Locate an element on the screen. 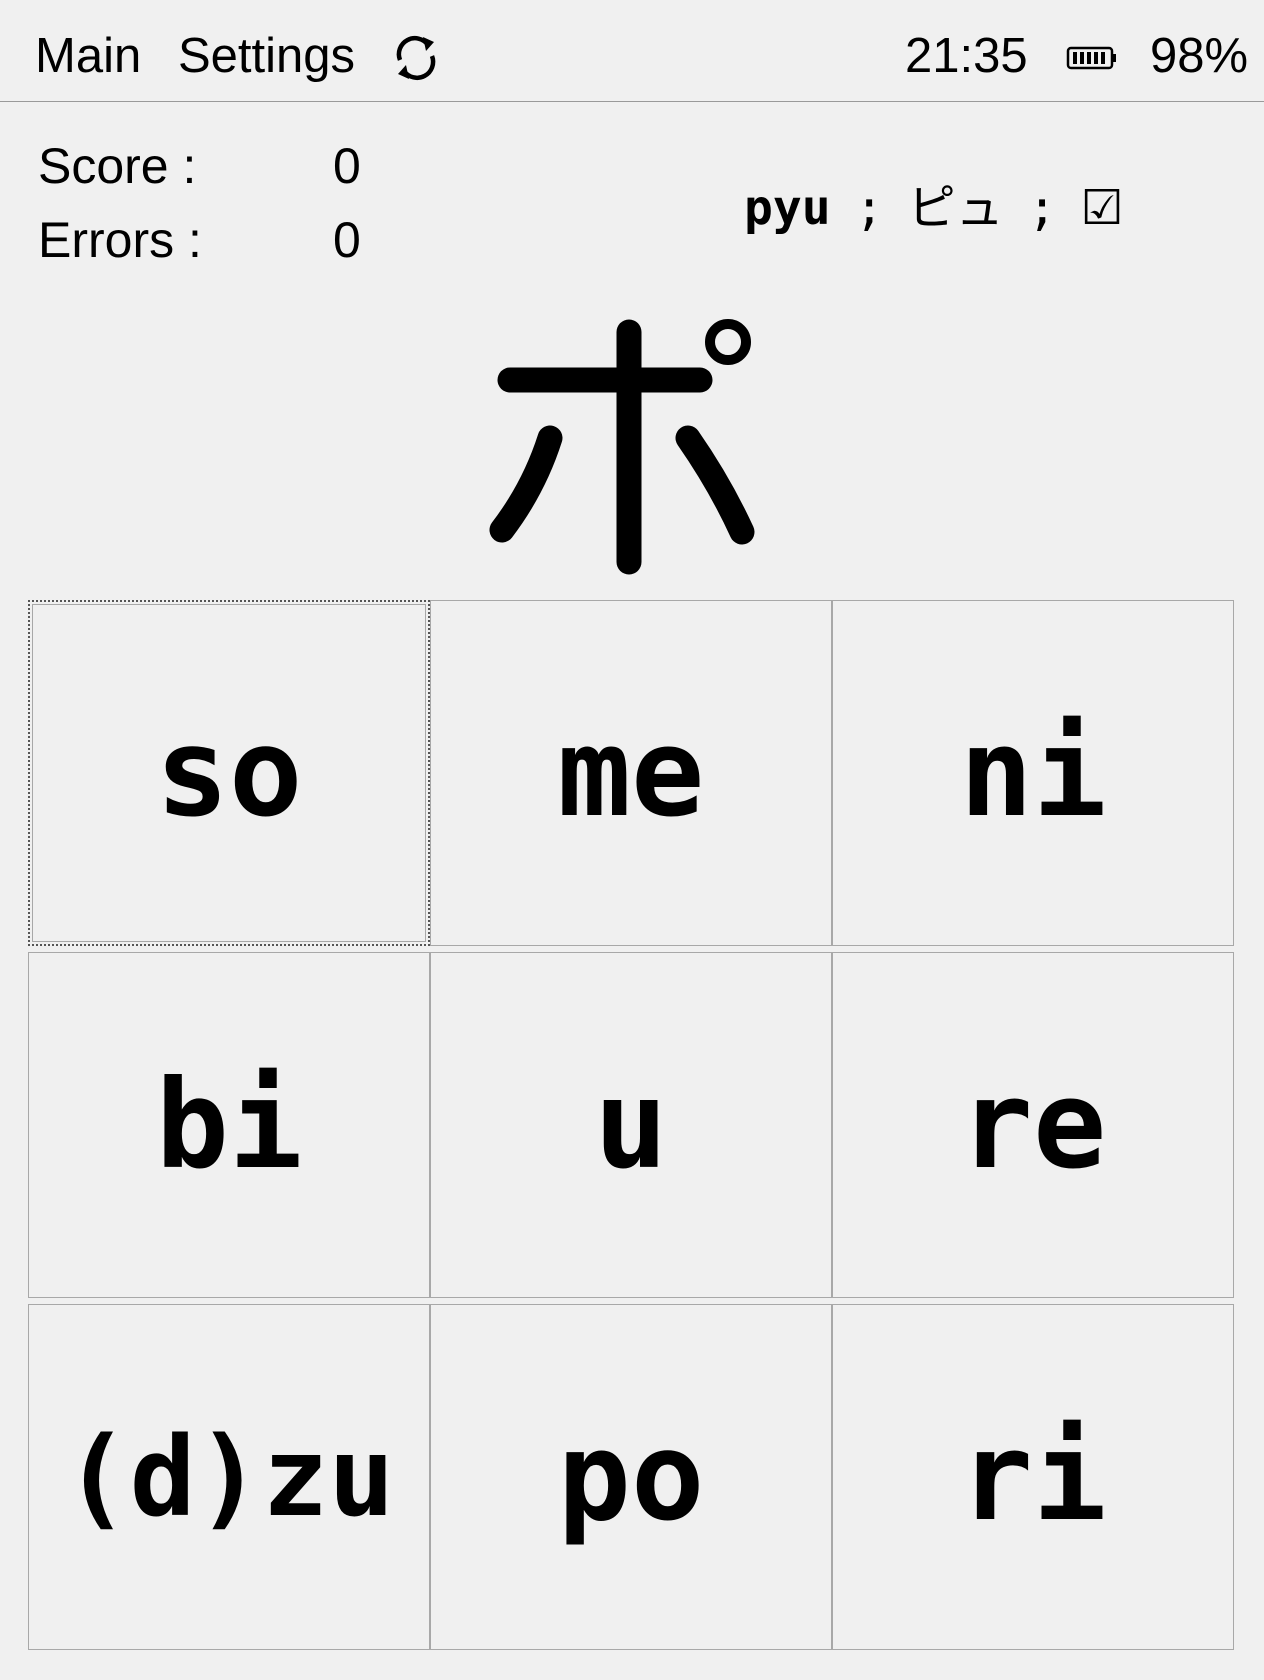 The image size is (1264, 1680). answer-button: bi is located at coordinates (229, 1125).